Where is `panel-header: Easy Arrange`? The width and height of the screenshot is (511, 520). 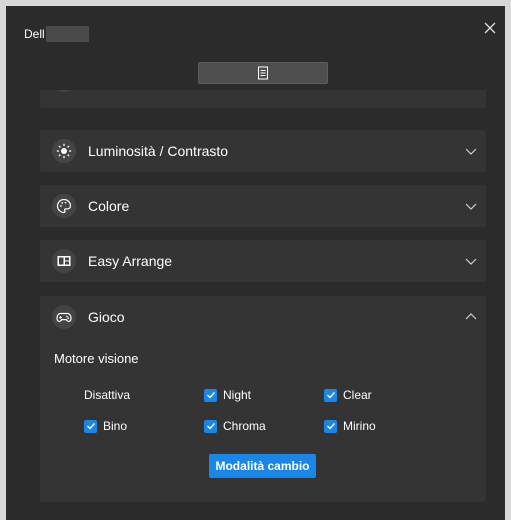
panel-header: Easy Arrange is located at coordinates (263, 261).